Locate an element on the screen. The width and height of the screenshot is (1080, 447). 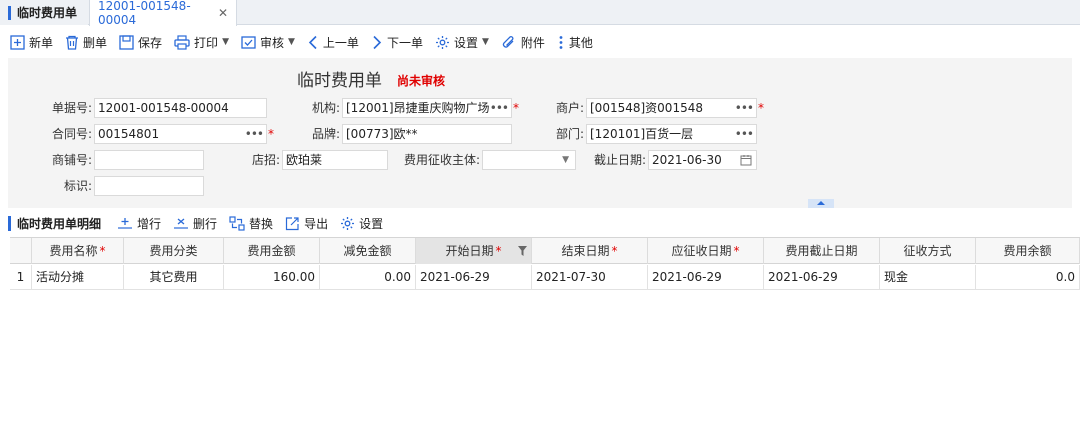
tab-document: 12001-001548-00004 ✕ is located at coordinates (163, 13).